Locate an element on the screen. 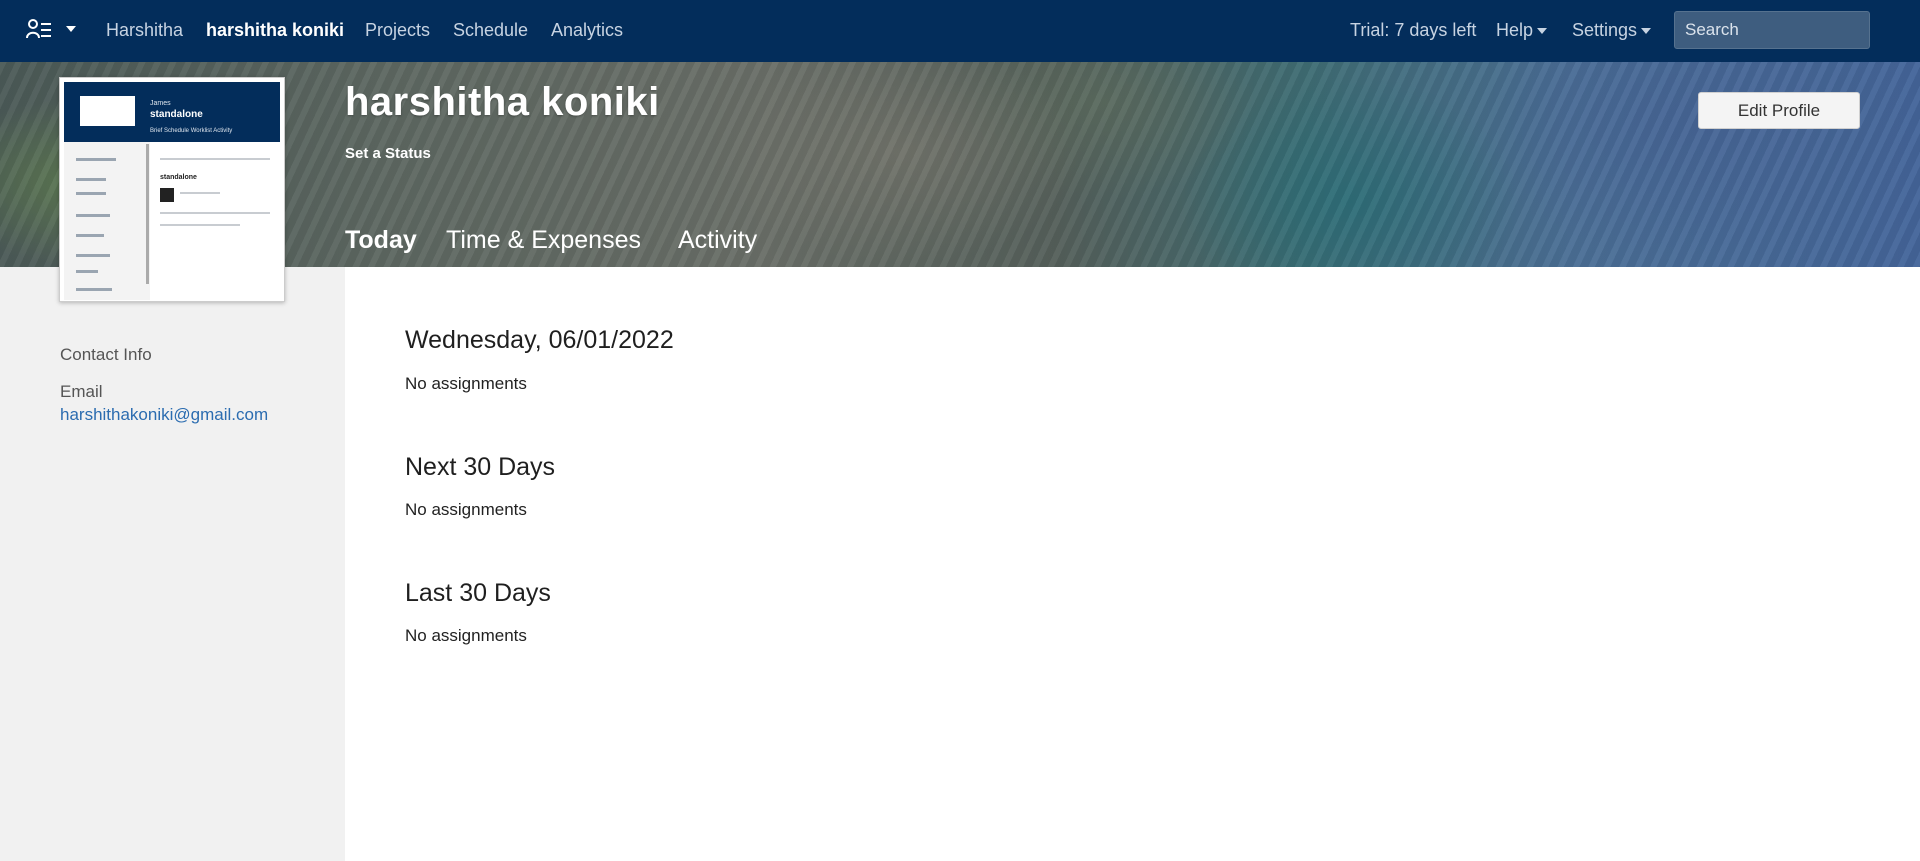  thumbnail-card is located at coordinates (167, 195).